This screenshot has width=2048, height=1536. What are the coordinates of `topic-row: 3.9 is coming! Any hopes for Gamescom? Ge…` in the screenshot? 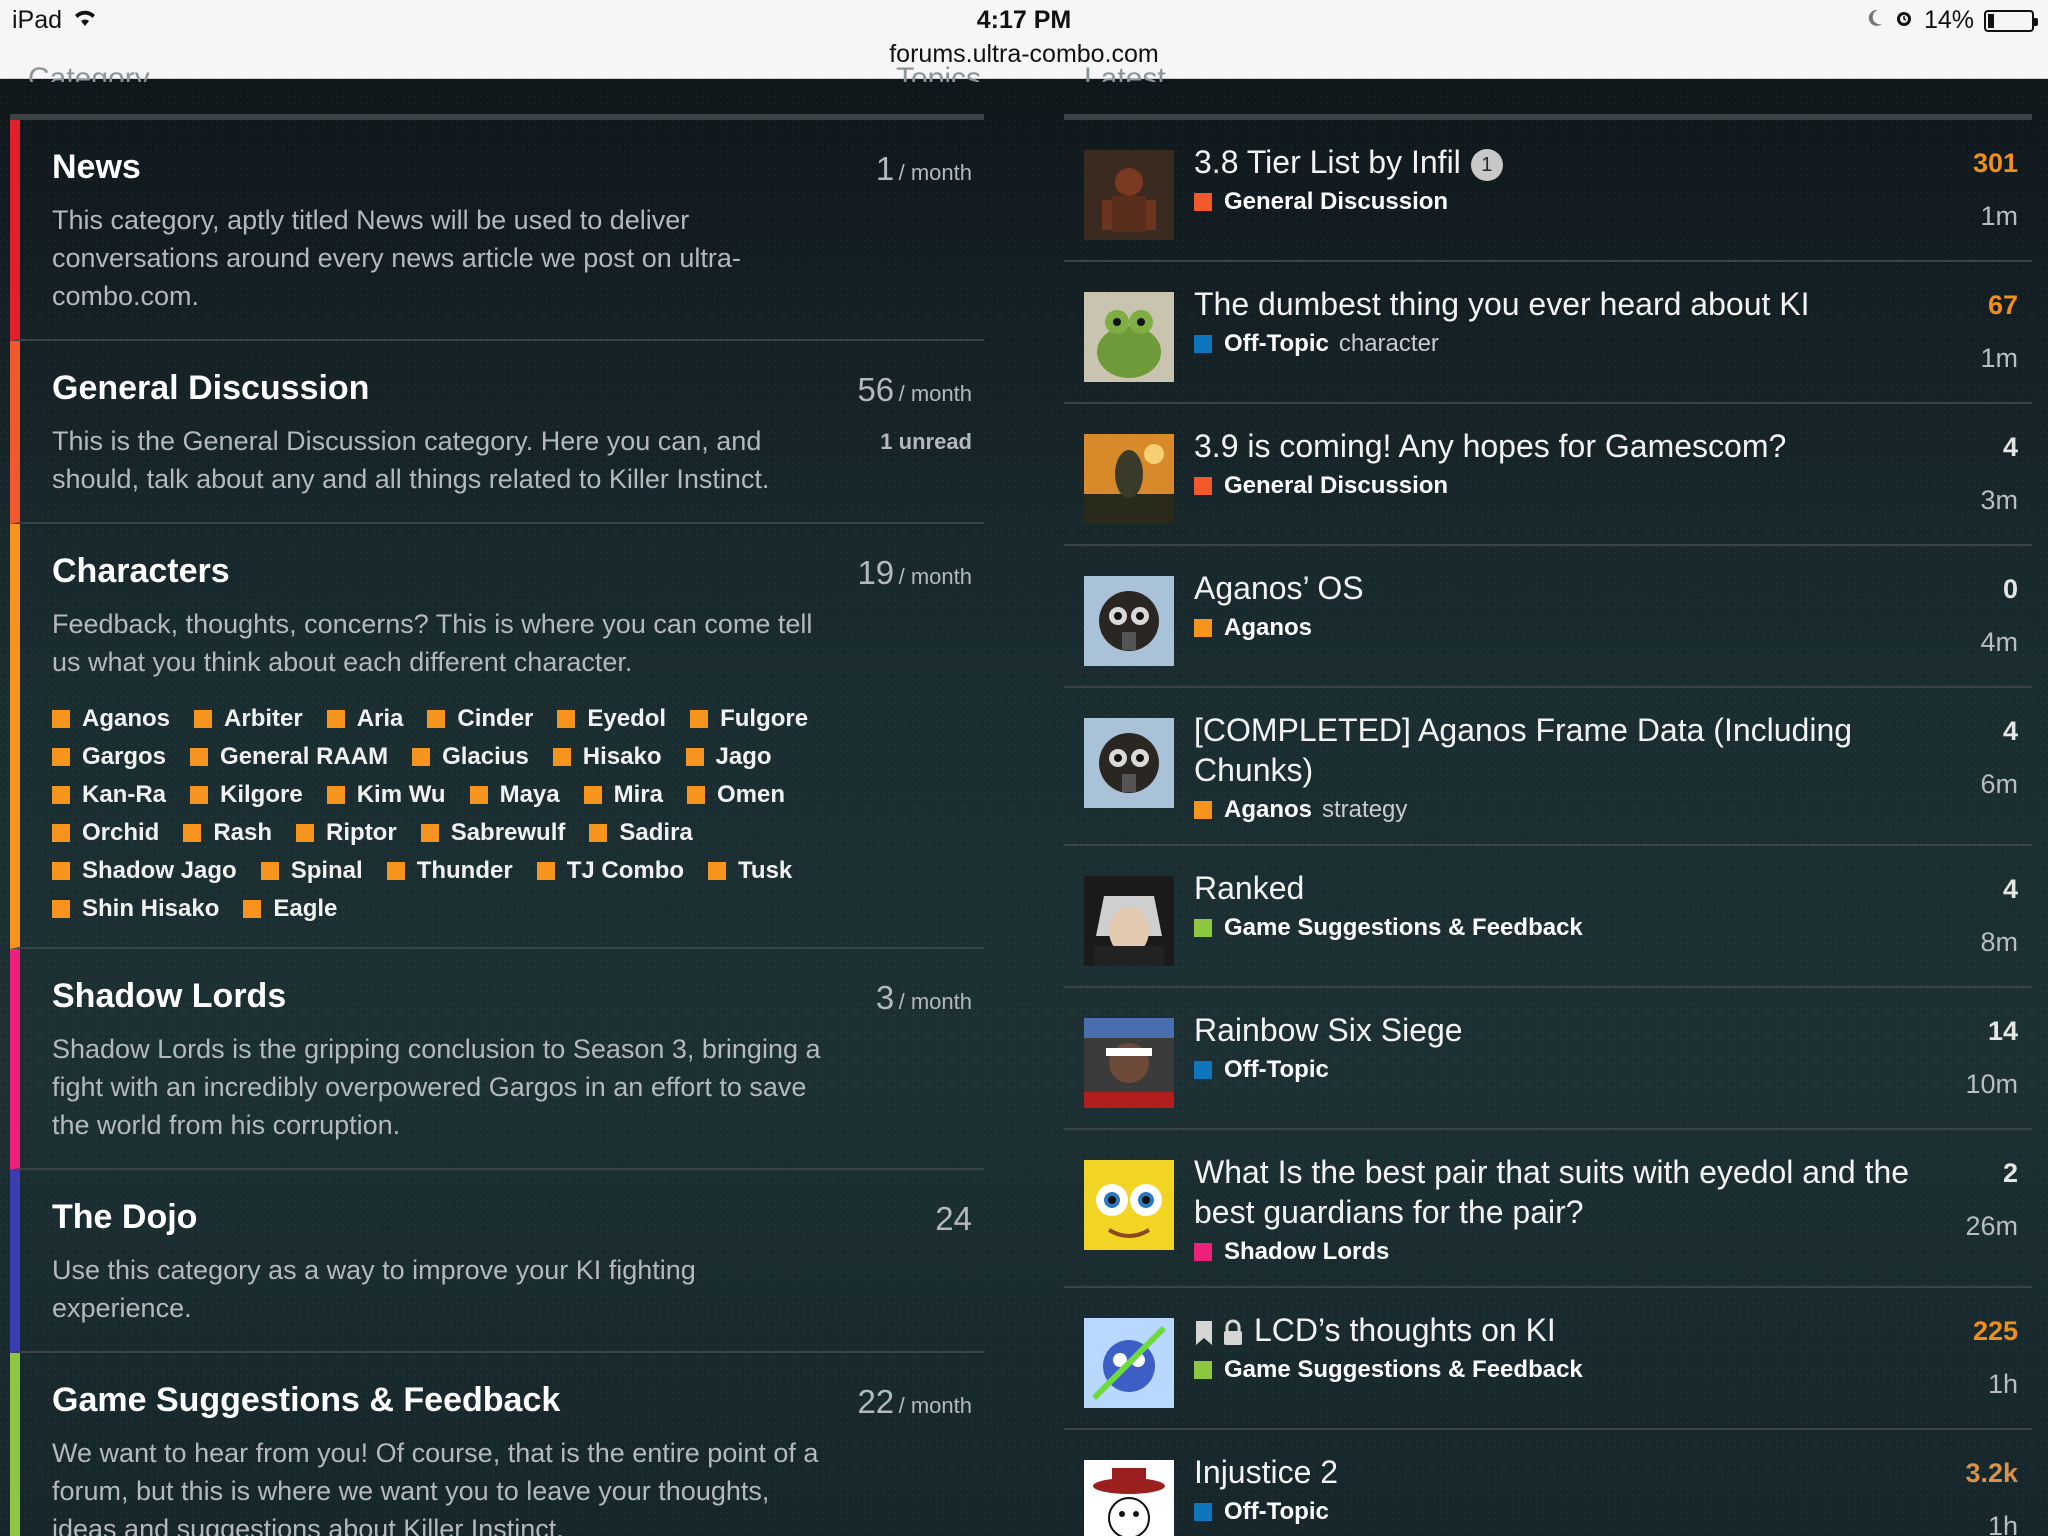 It's located at (1548, 475).